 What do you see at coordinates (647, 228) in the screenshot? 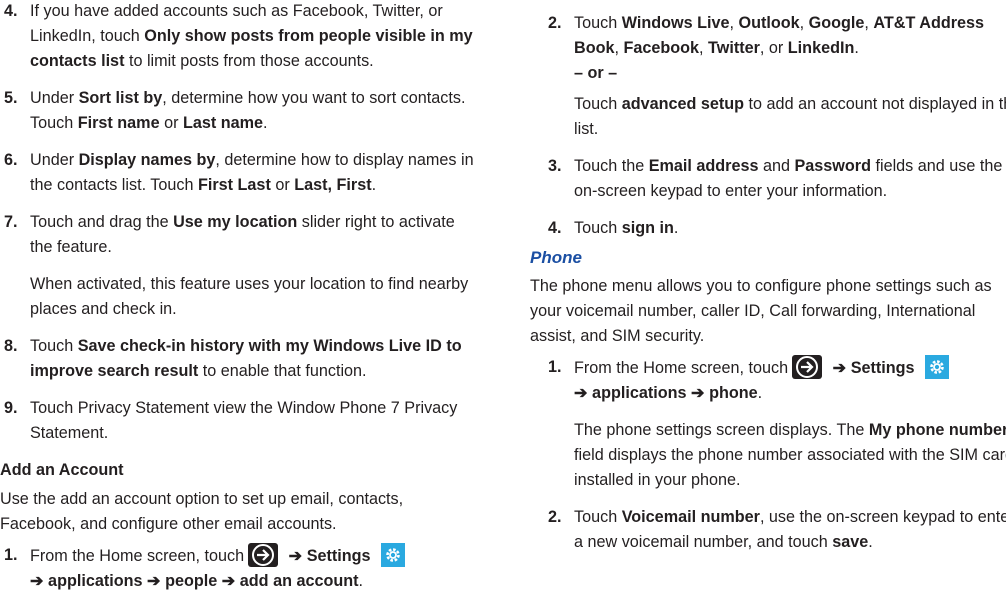
I see `bold-text: sign in` at bounding box center [647, 228].